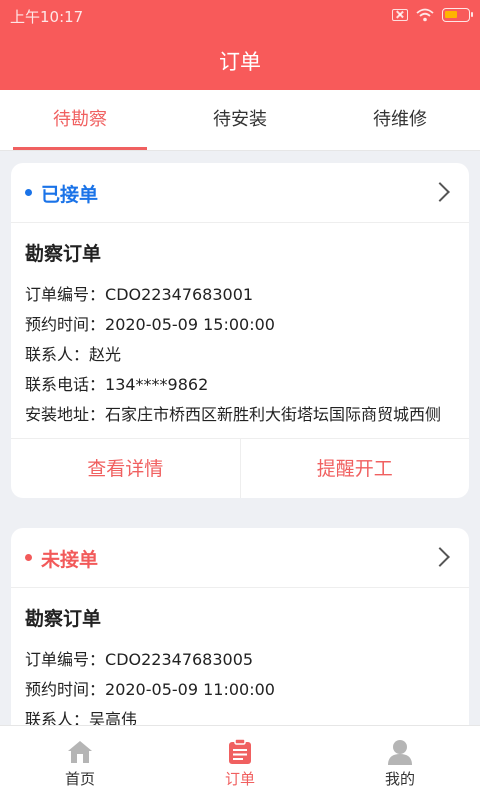 The image size is (480, 800). I want to click on order-number-row: 订单编号： CDO22347683001, so click(240, 295).